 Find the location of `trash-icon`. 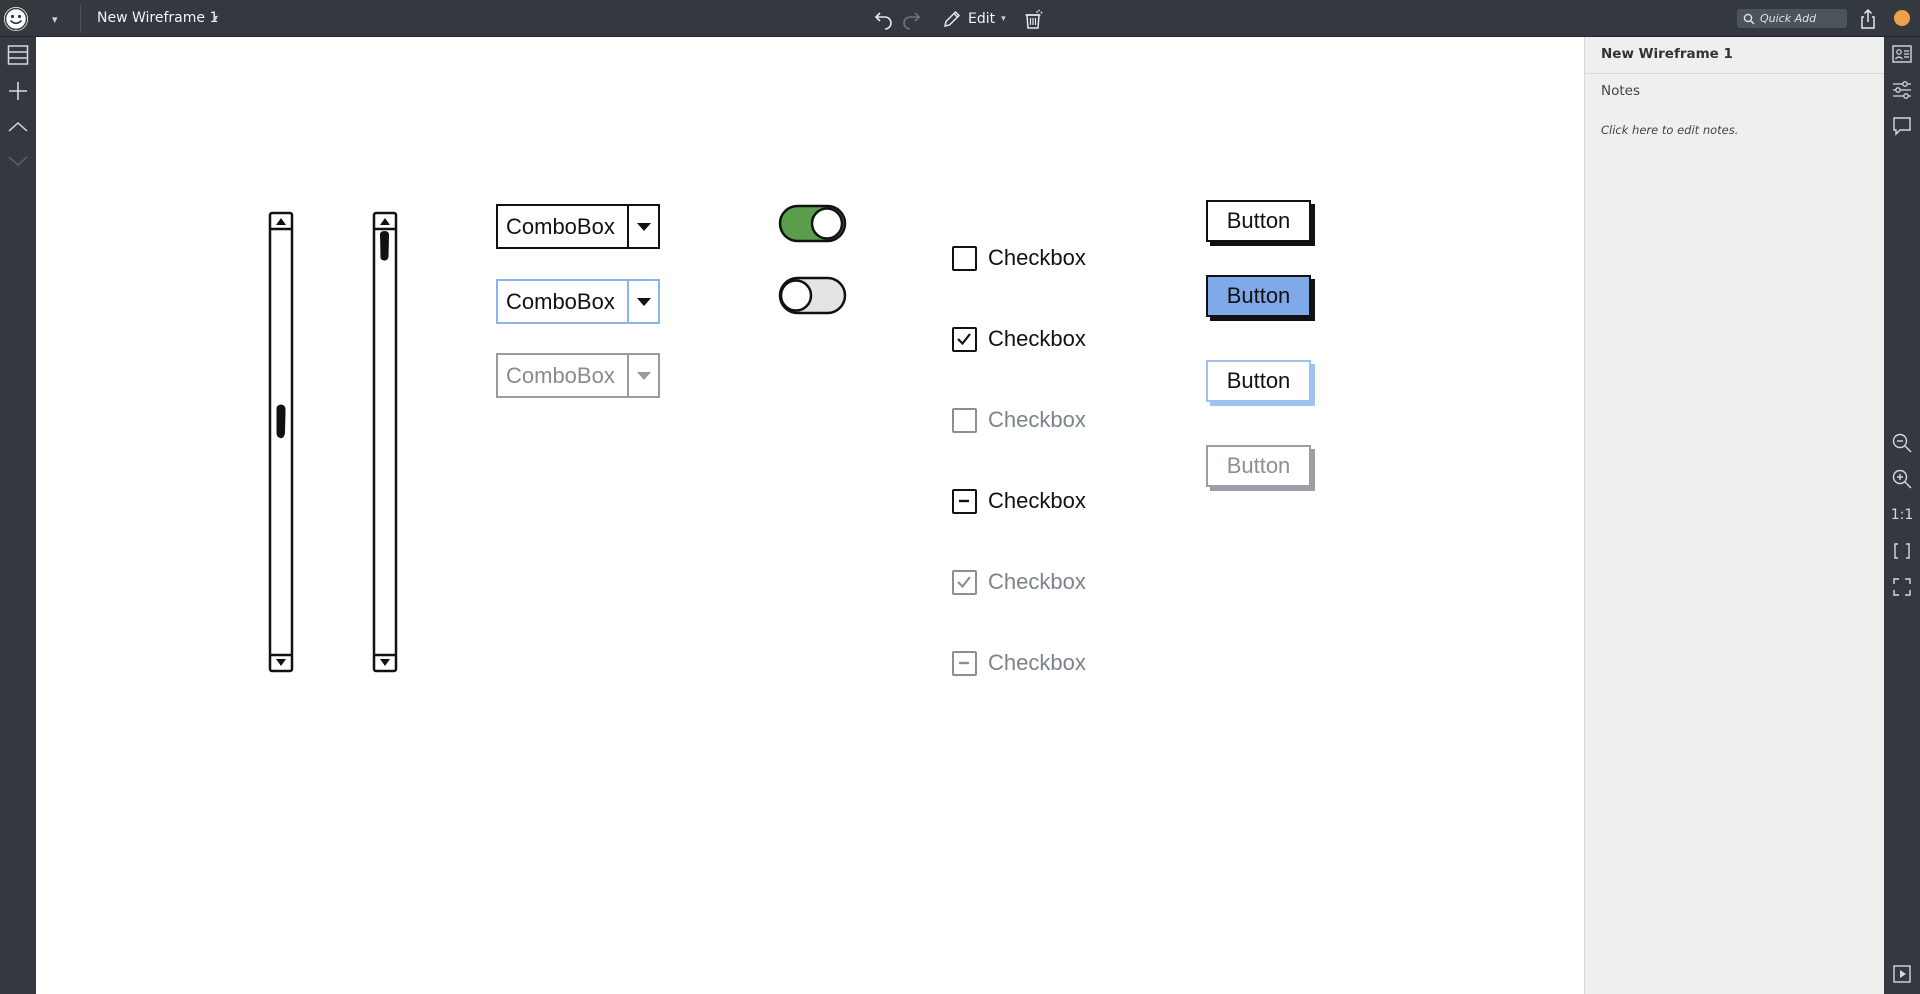

trash-icon is located at coordinates (1033, 19).